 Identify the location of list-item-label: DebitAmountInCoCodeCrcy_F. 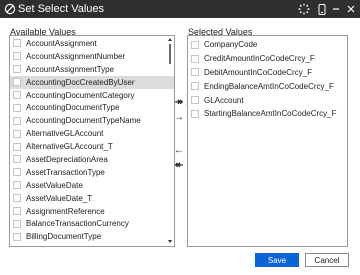
(258, 72).